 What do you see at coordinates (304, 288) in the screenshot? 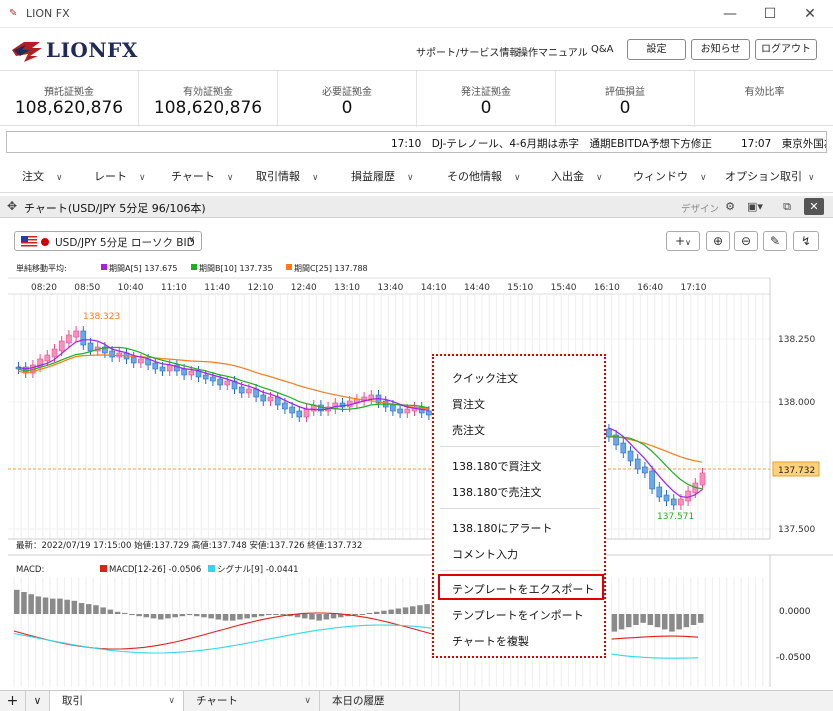
I see `x-tick-label: 12:40` at bounding box center [304, 288].